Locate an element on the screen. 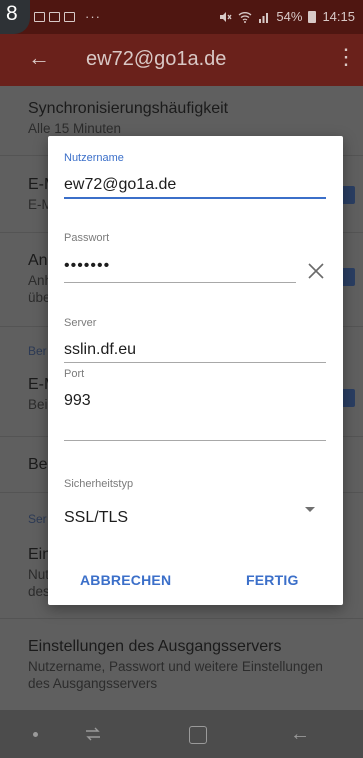  image-notification-icon is located at coordinates (39, 16).